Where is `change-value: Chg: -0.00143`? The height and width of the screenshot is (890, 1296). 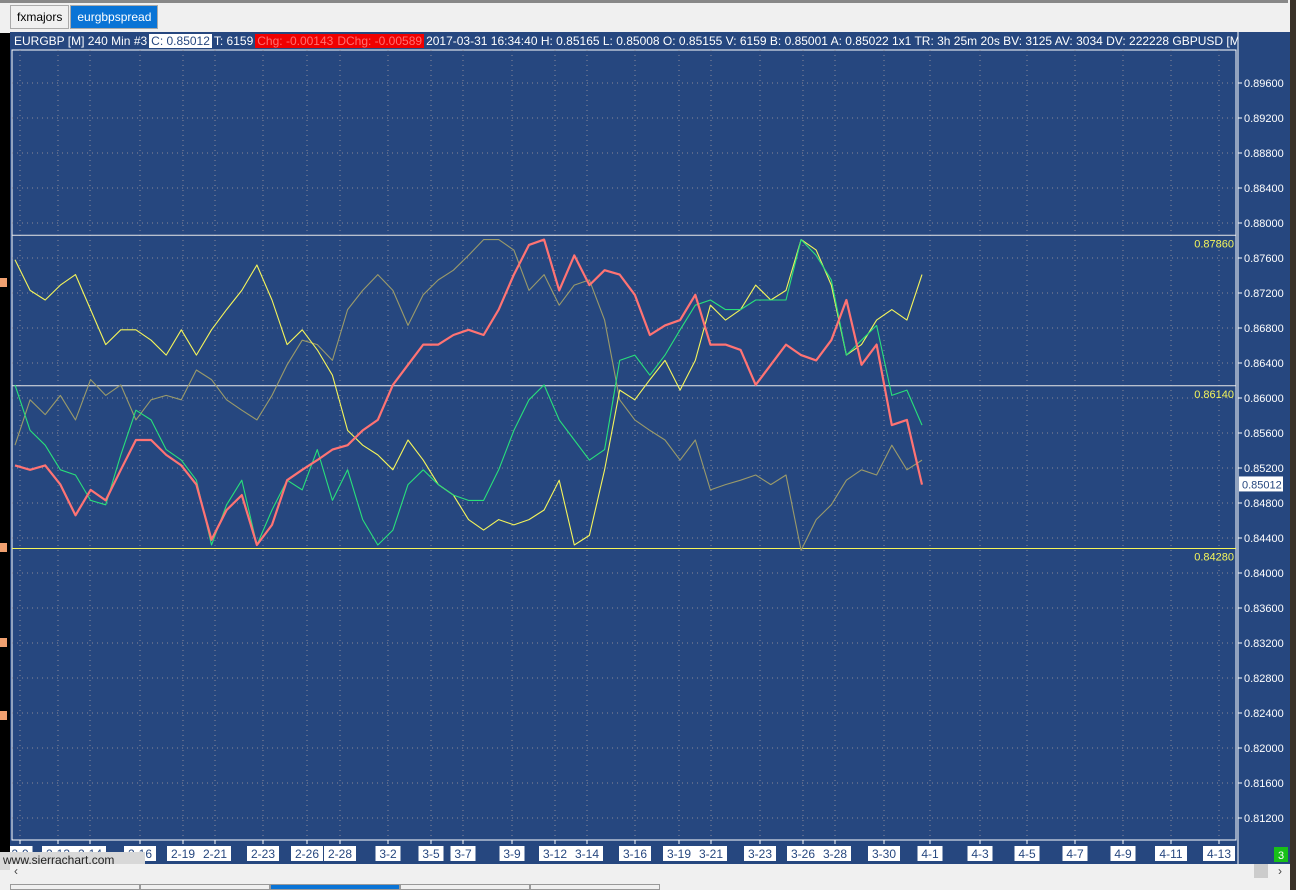
change-value: Chg: -0.00143 is located at coordinates (295, 41).